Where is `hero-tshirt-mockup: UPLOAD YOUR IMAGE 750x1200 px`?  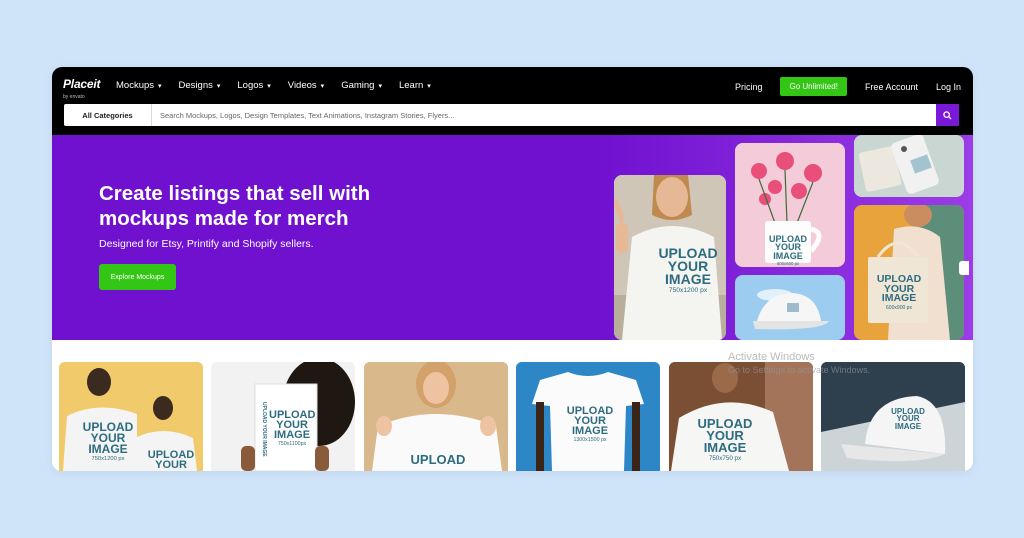
hero-tshirt-mockup: UPLOAD YOUR IMAGE 750x1200 px is located at coordinates (670, 257).